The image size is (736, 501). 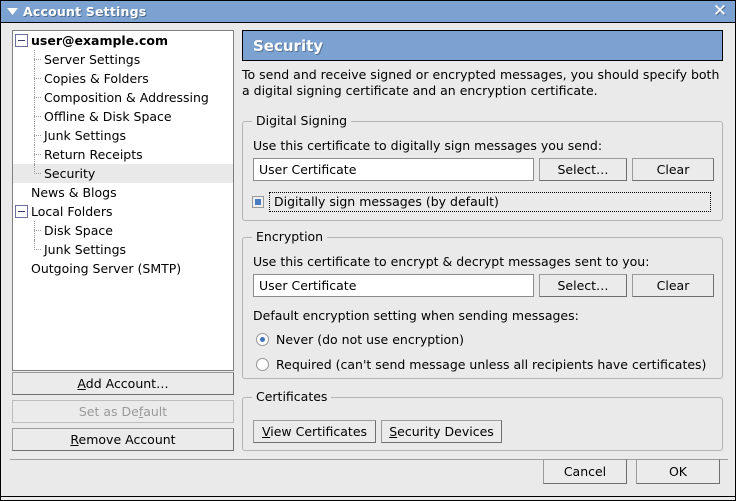 What do you see at coordinates (92, 59) in the screenshot?
I see `tree-item-label: Server Settings` at bounding box center [92, 59].